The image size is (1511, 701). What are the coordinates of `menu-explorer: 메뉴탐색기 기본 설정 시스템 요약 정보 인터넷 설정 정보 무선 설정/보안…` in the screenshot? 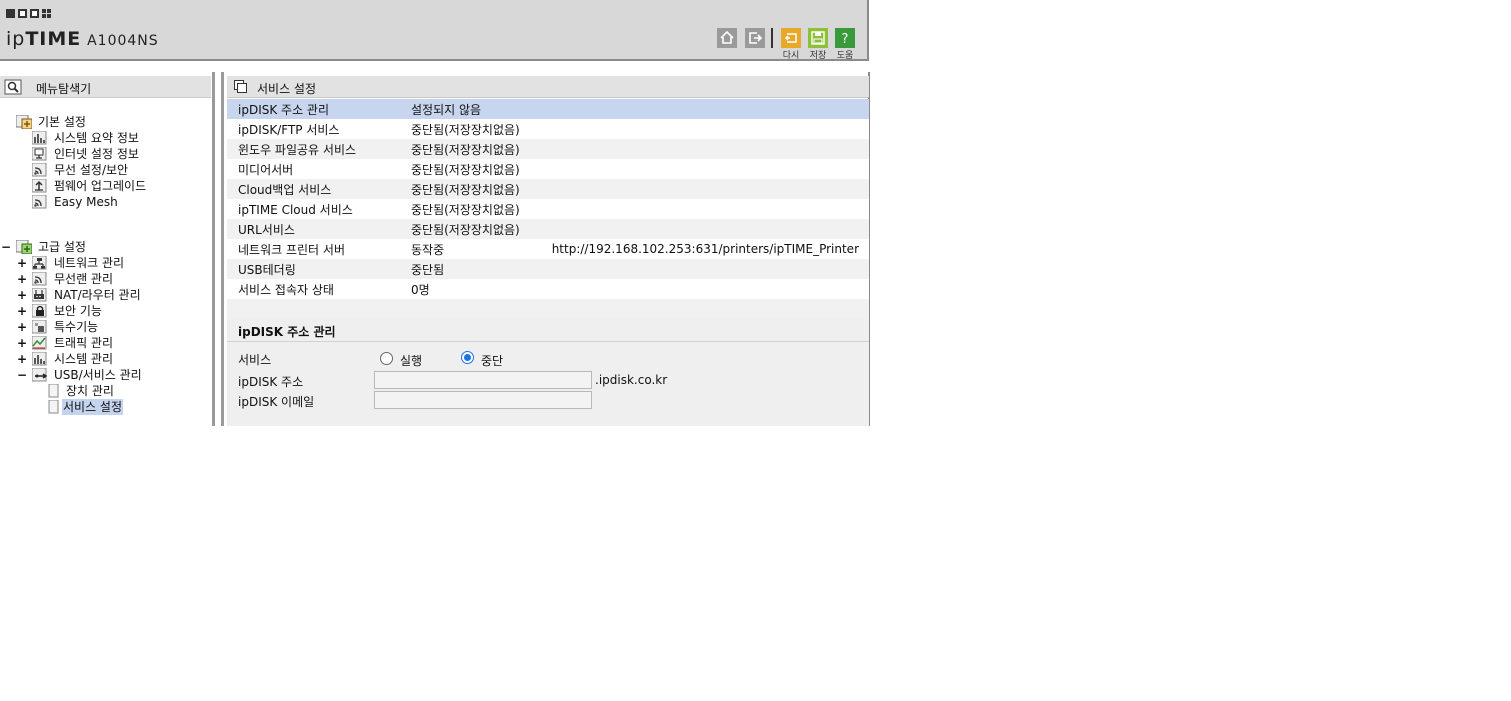 It's located at (107, 249).